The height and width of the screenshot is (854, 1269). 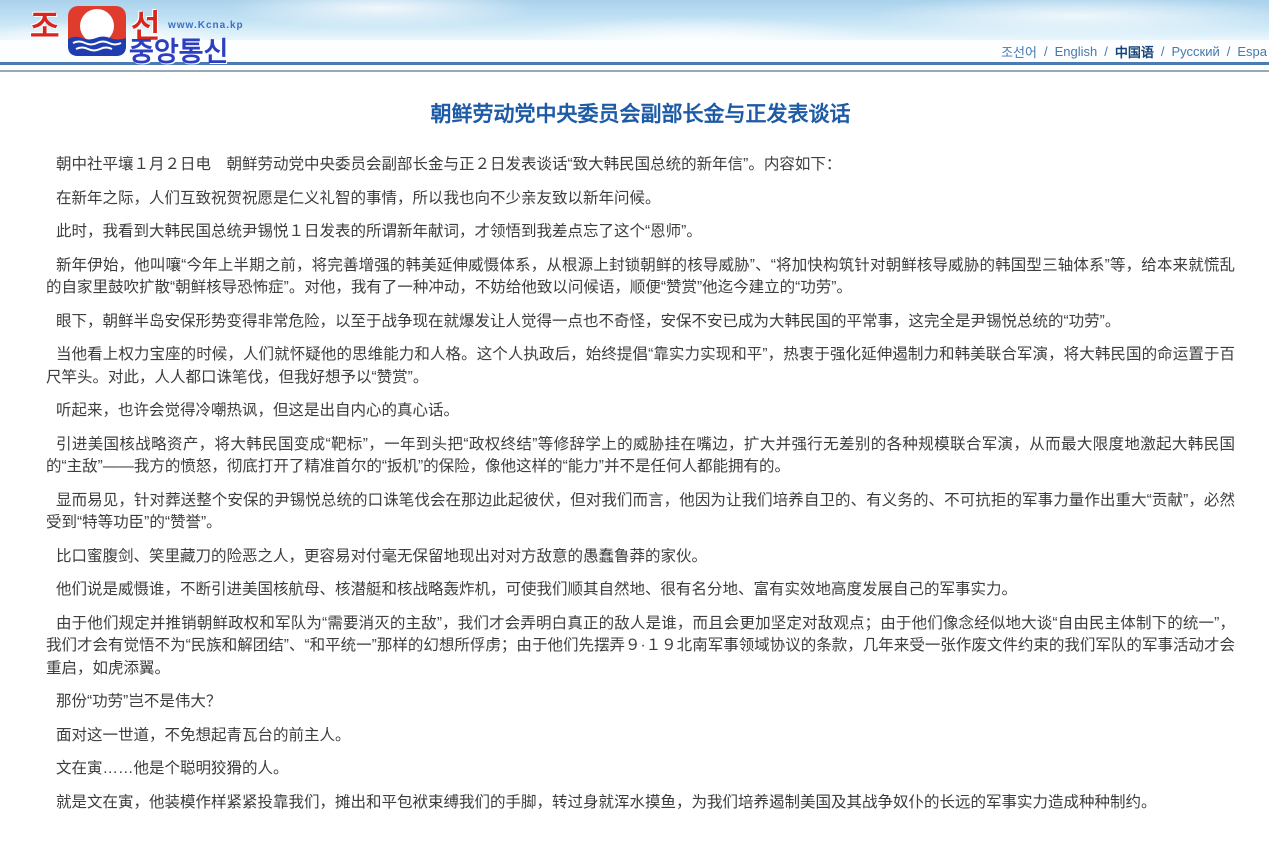 I want to click on article-paragraph: 在新年之际，人们互致祝贺祝愿是仁义礼智的事情，所以我也向不少亲友致以新年问候。, so click(x=358, y=198).